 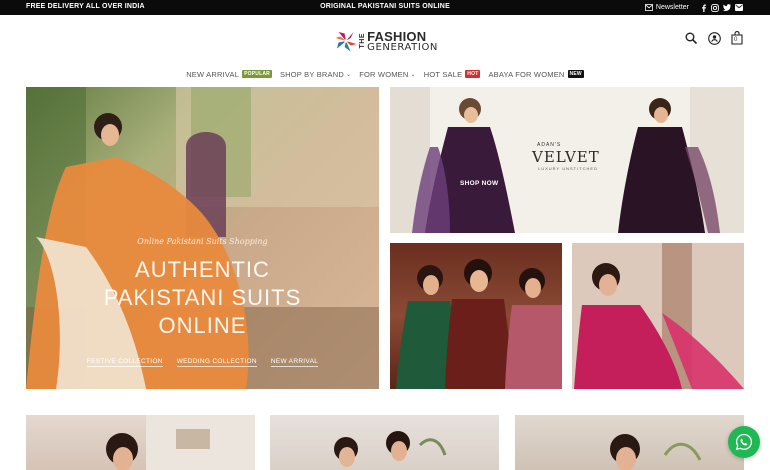 I want to click on newsletter-link: Newsletter, so click(x=667, y=8).